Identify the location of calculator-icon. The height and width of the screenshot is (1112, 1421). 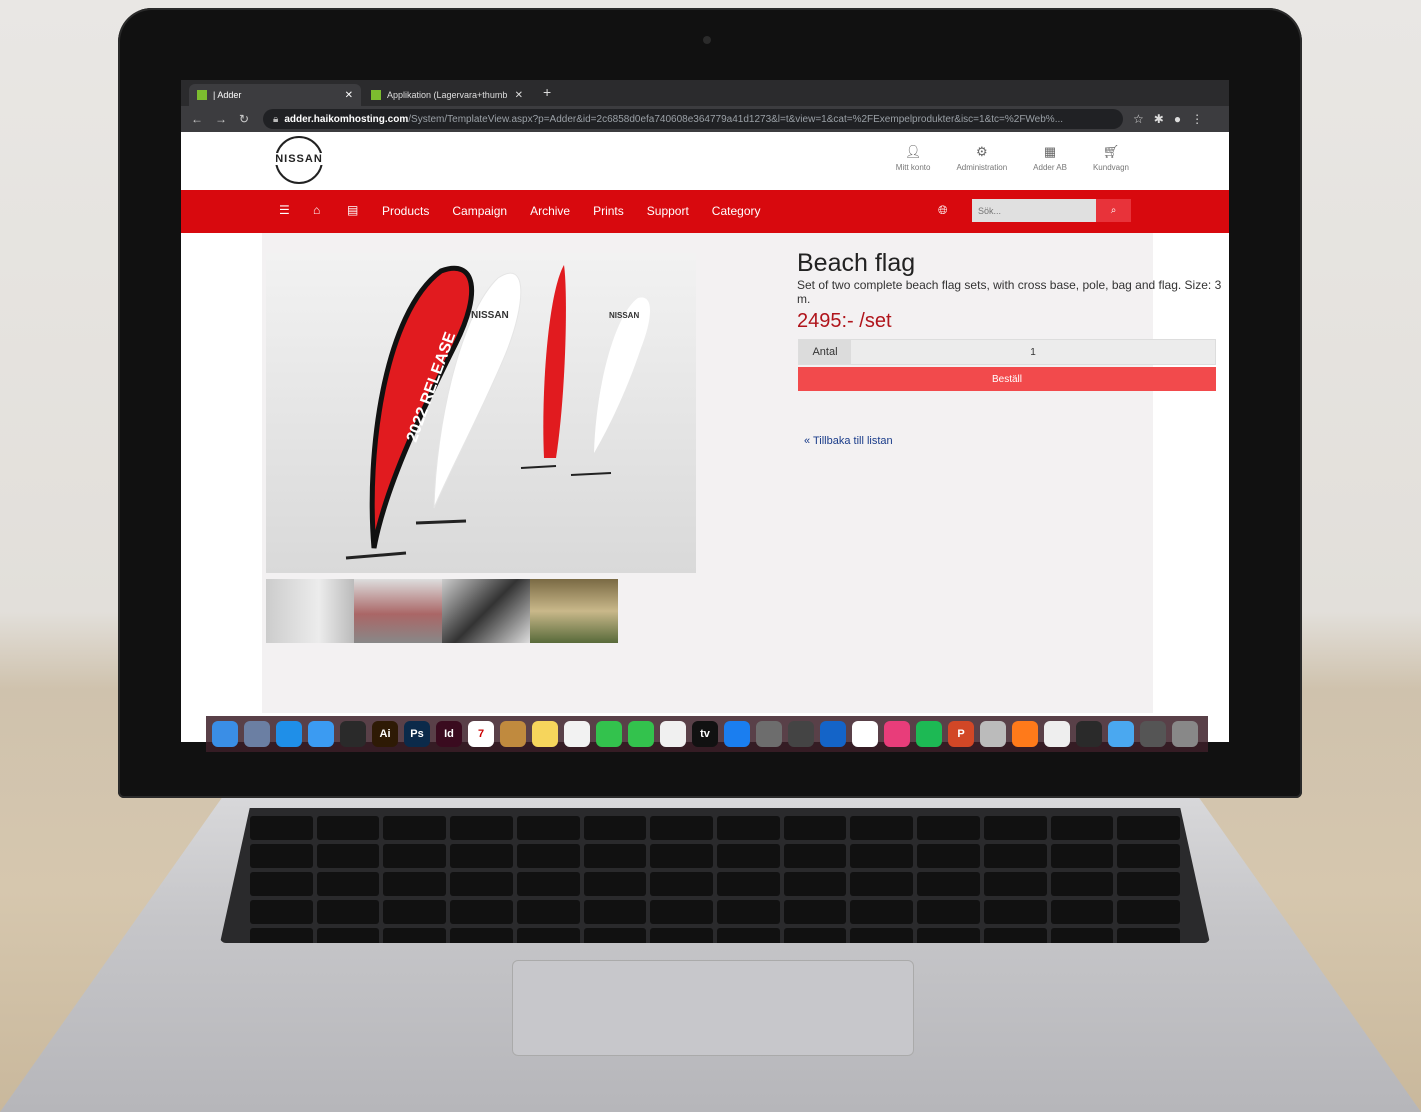
(801, 734).